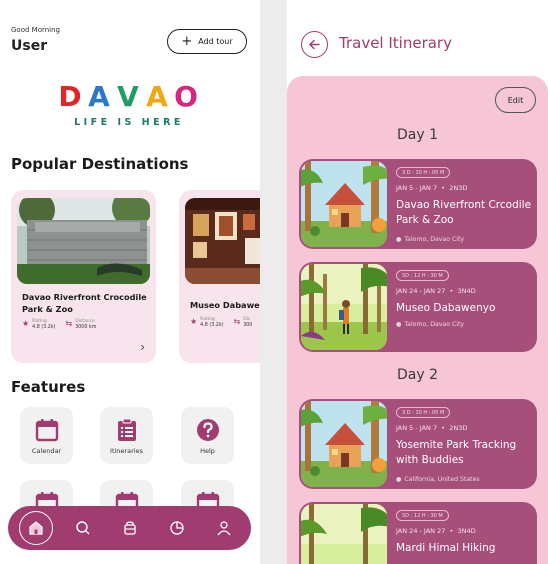  I want to click on itinerary-name: Davao Riverfront Crcodile Park & Zoo, so click(464, 212).